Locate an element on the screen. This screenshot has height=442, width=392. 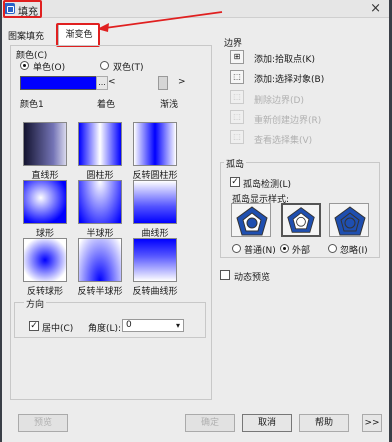
view-selections-label: 查看选择集(V) is located at coordinates (283, 141).